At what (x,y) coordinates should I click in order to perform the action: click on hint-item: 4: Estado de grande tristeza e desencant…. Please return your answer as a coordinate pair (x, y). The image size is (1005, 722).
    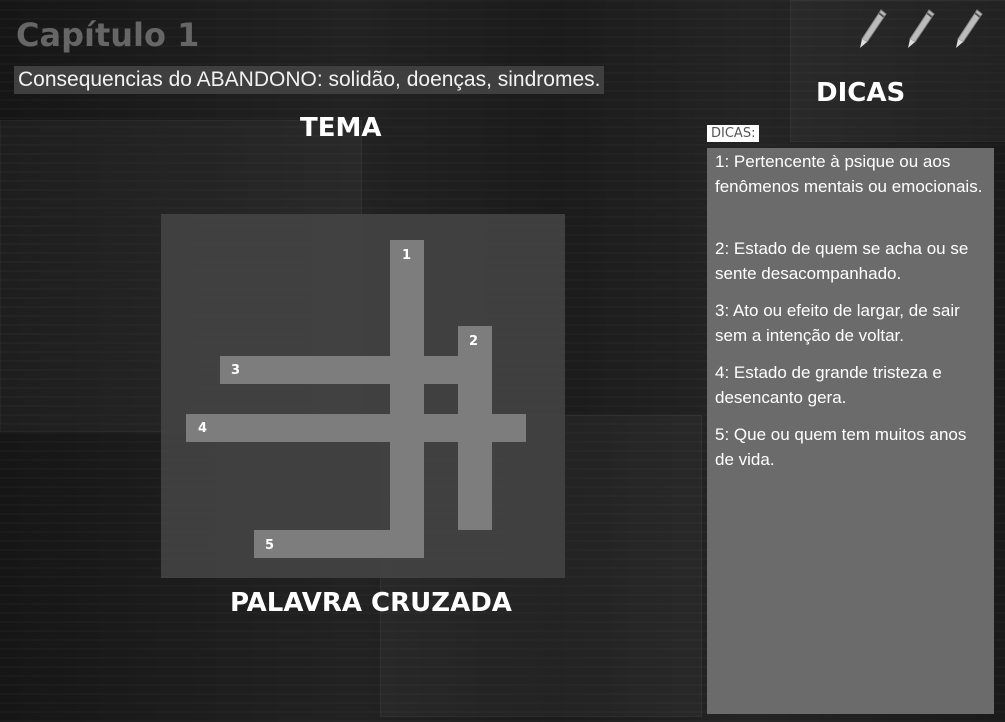
    Looking at the image, I should click on (828, 385).